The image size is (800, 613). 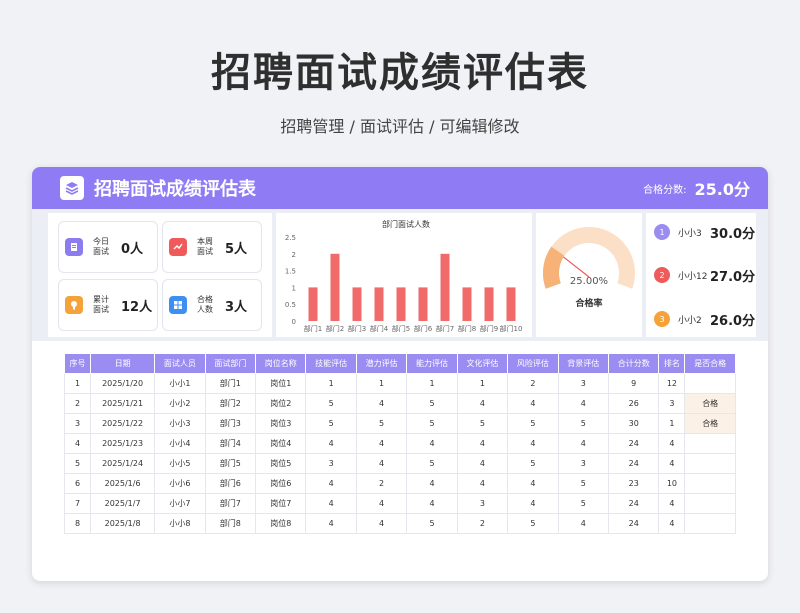 What do you see at coordinates (230, 463) in the screenshot?
I see `table-cell: 部门5` at bounding box center [230, 463].